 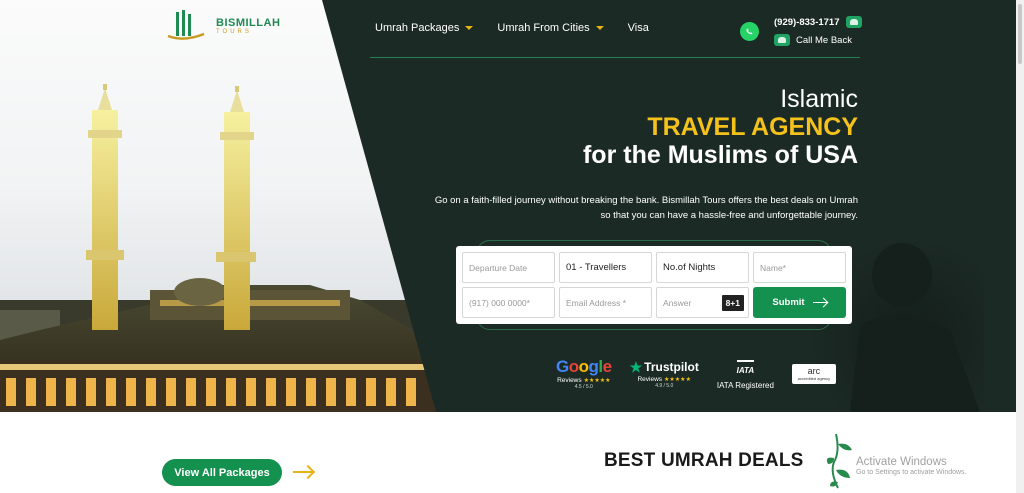 I want to click on view-all-packages-button: View All Packages, so click(x=222, y=472).